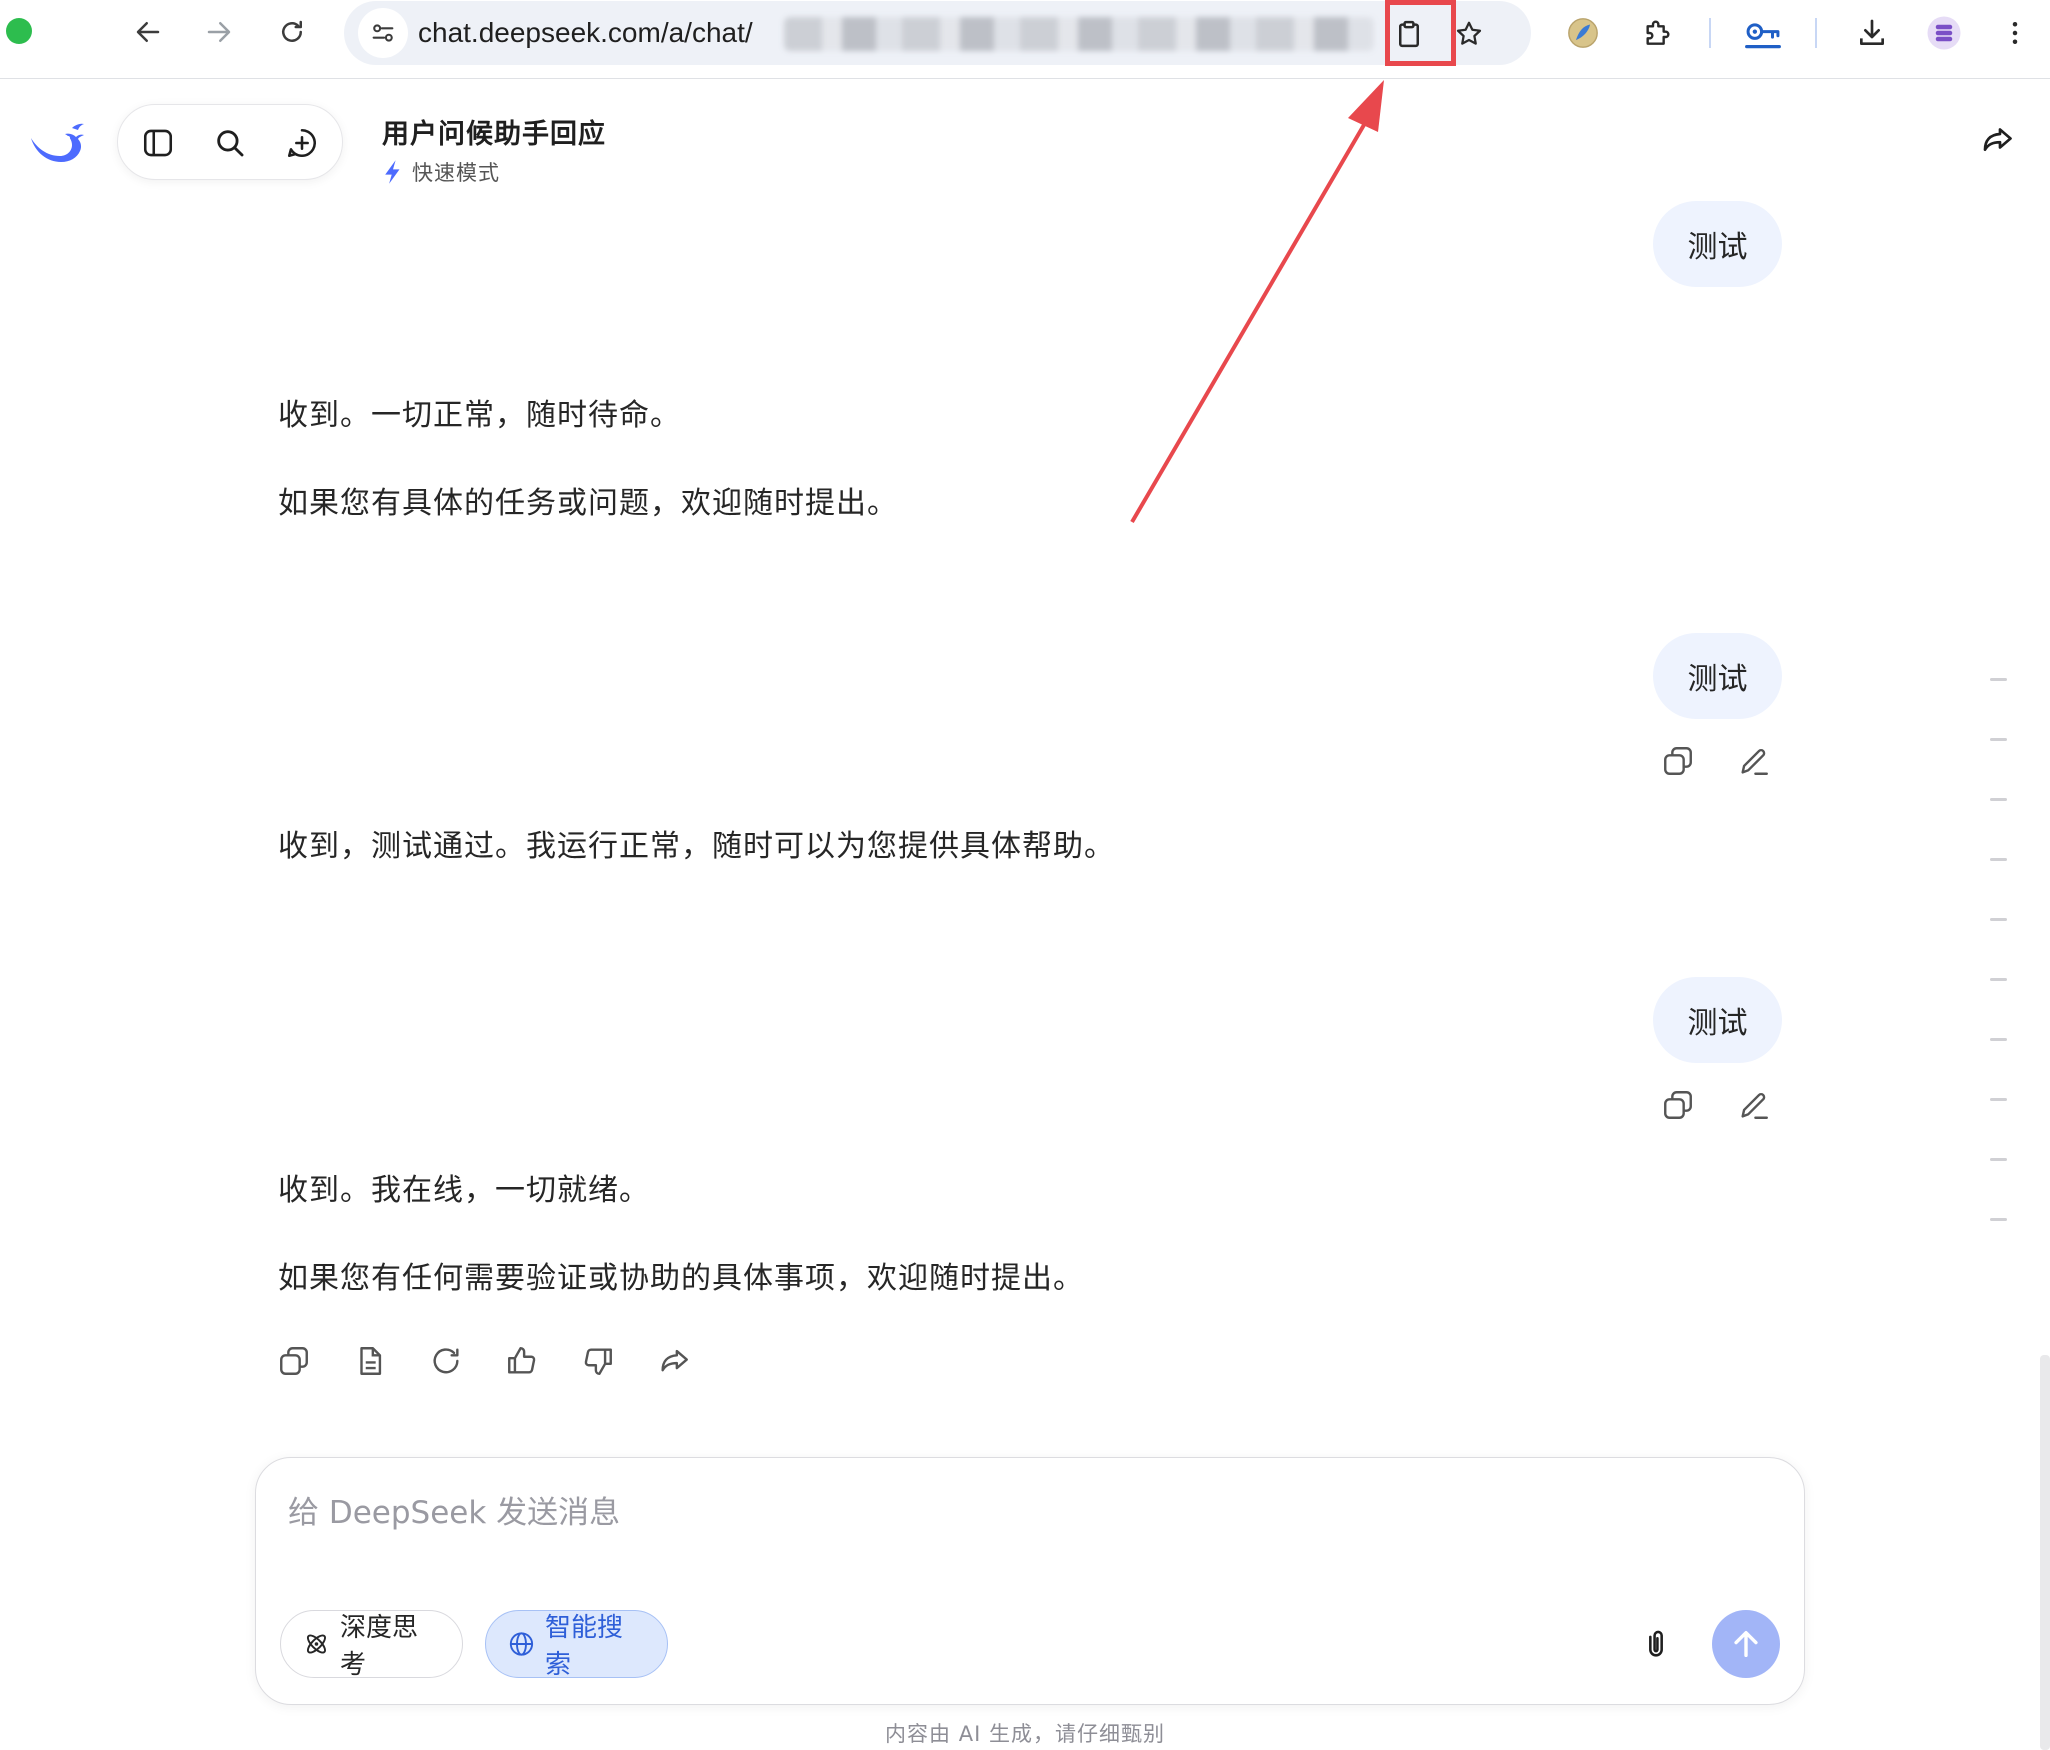  Describe the element at coordinates (19, 31) in the screenshot. I see `window-zoom-button` at that location.